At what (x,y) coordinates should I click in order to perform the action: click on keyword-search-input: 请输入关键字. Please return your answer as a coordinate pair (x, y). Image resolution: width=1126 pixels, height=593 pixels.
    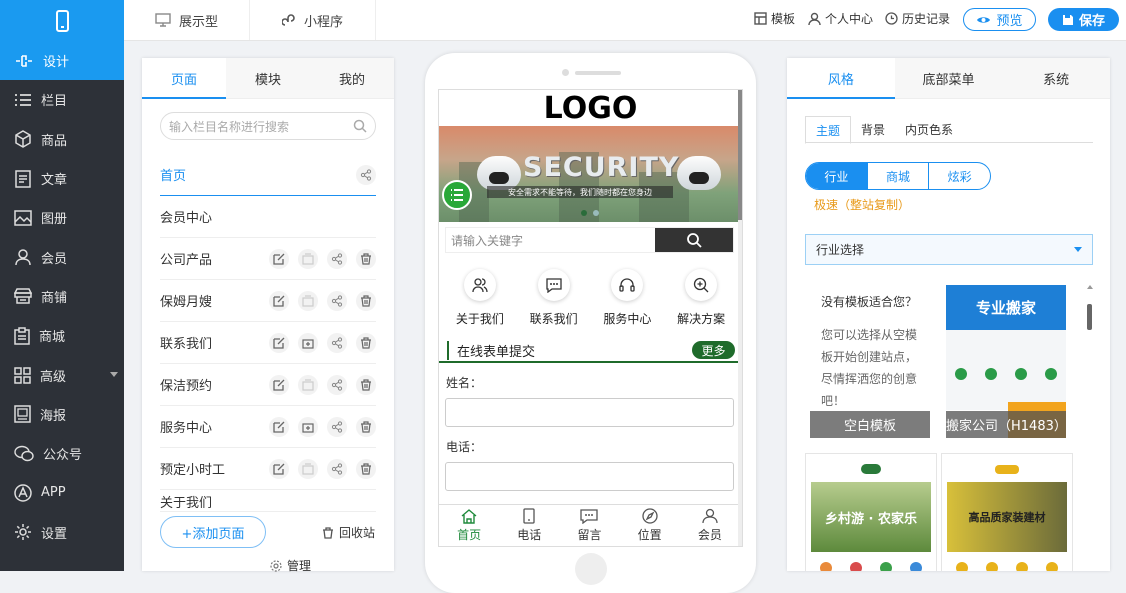
    Looking at the image, I should click on (550, 240).